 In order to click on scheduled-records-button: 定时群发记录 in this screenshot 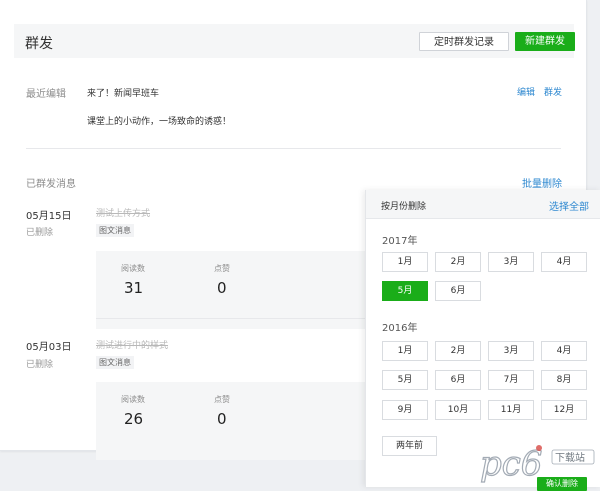, I will do `click(464, 41)`.